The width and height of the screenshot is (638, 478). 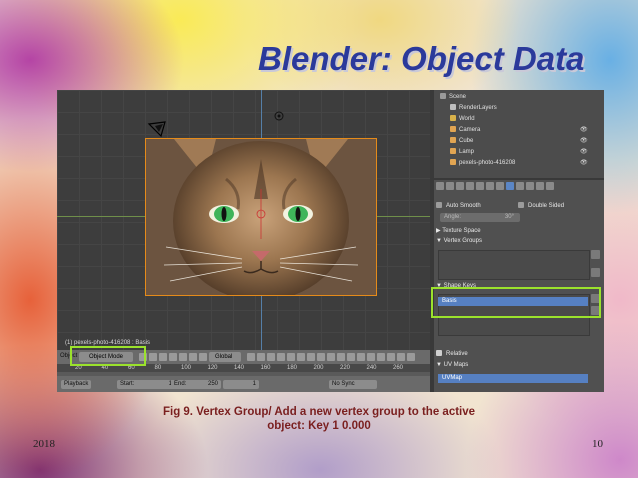 I want to click on playback-bar: Playback Start: 1 End: 250 1 No Sync, so click(x=243, y=384).